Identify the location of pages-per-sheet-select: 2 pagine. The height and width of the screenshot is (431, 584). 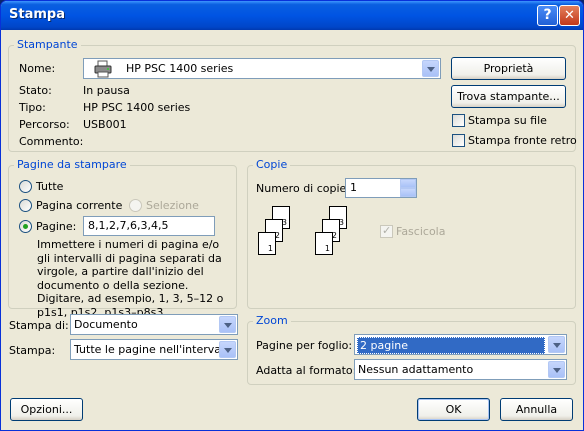
(460, 344).